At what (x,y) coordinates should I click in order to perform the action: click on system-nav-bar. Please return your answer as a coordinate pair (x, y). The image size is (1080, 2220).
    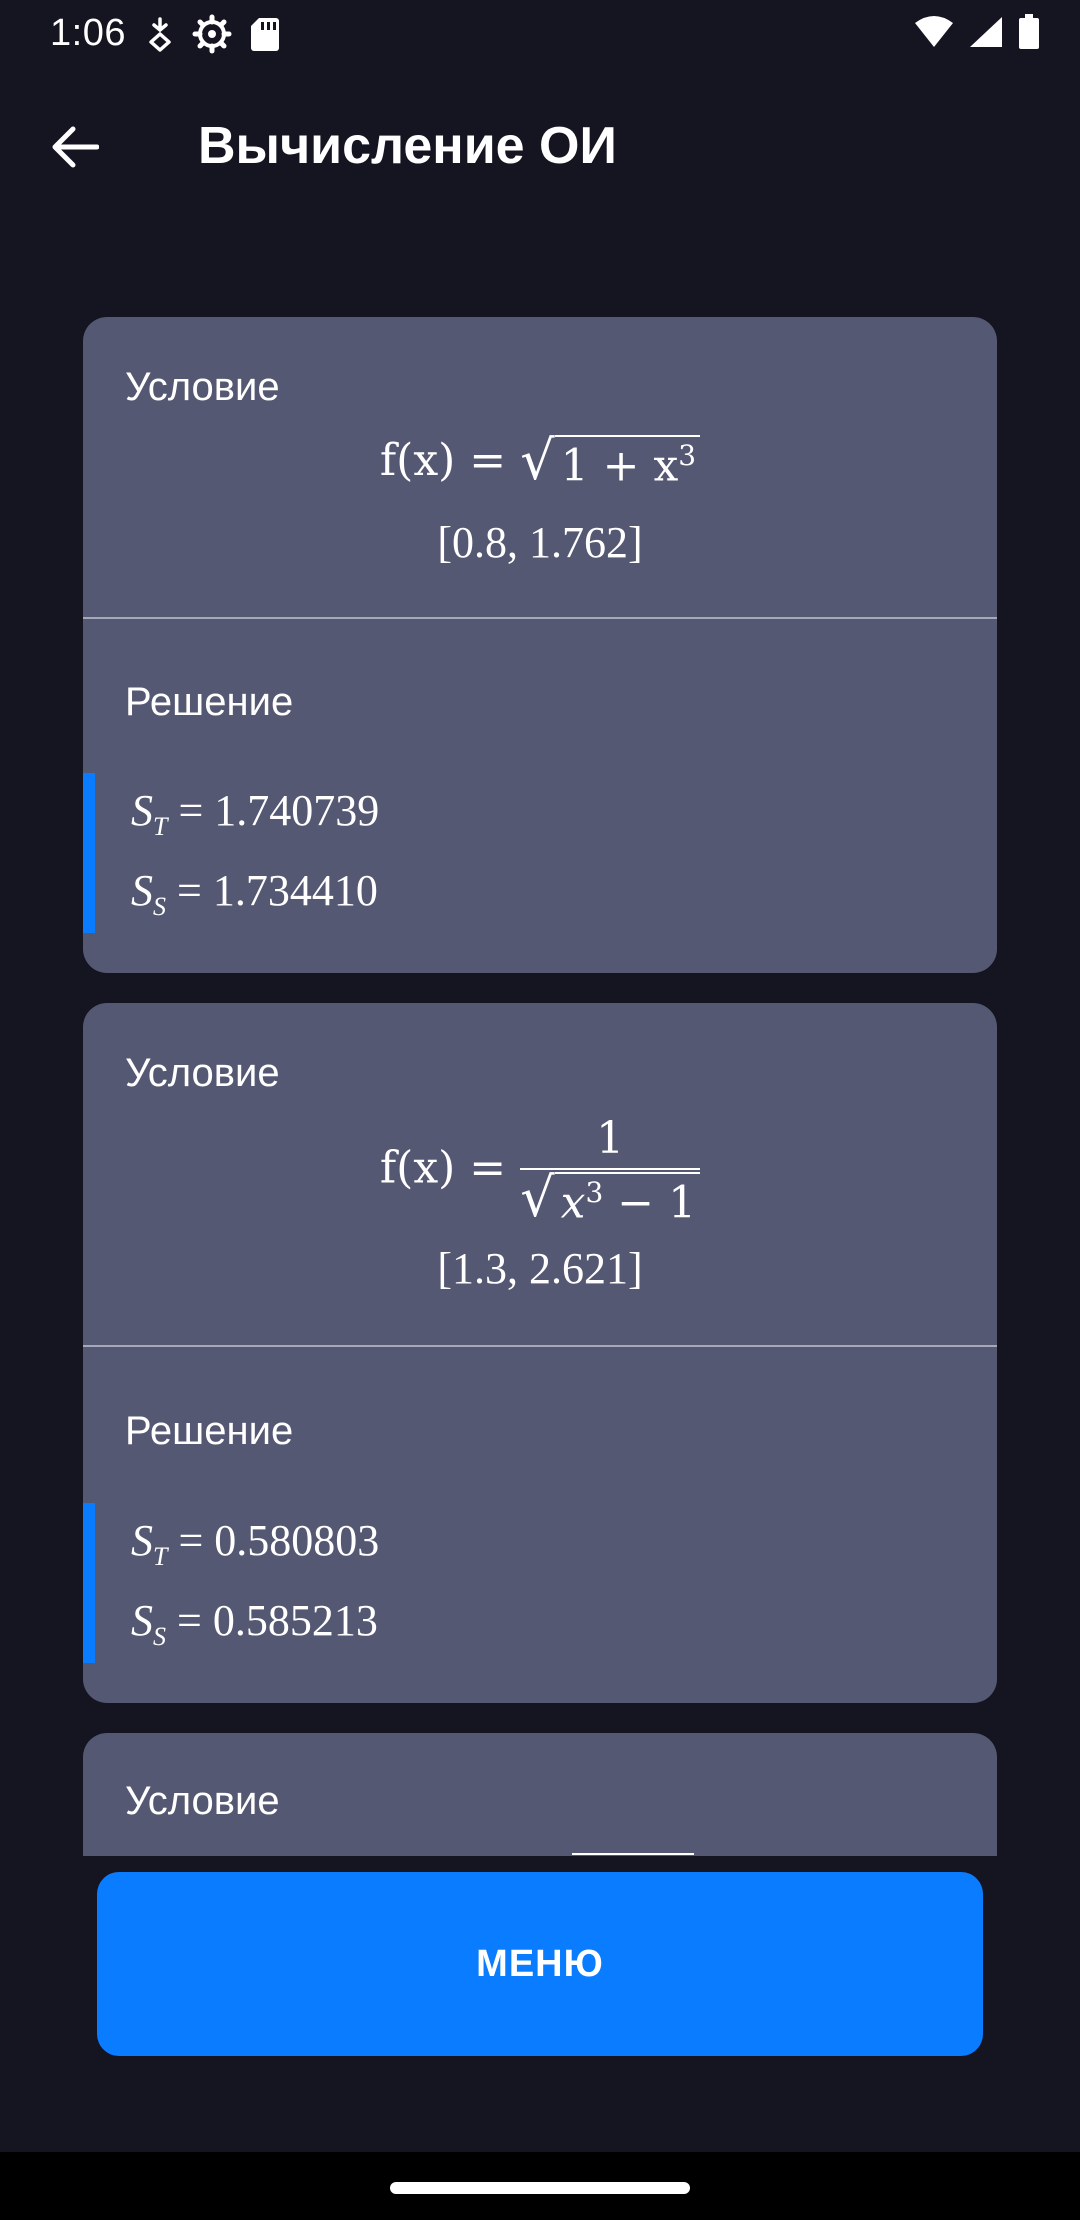
    Looking at the image, I should click on (540, 2186).